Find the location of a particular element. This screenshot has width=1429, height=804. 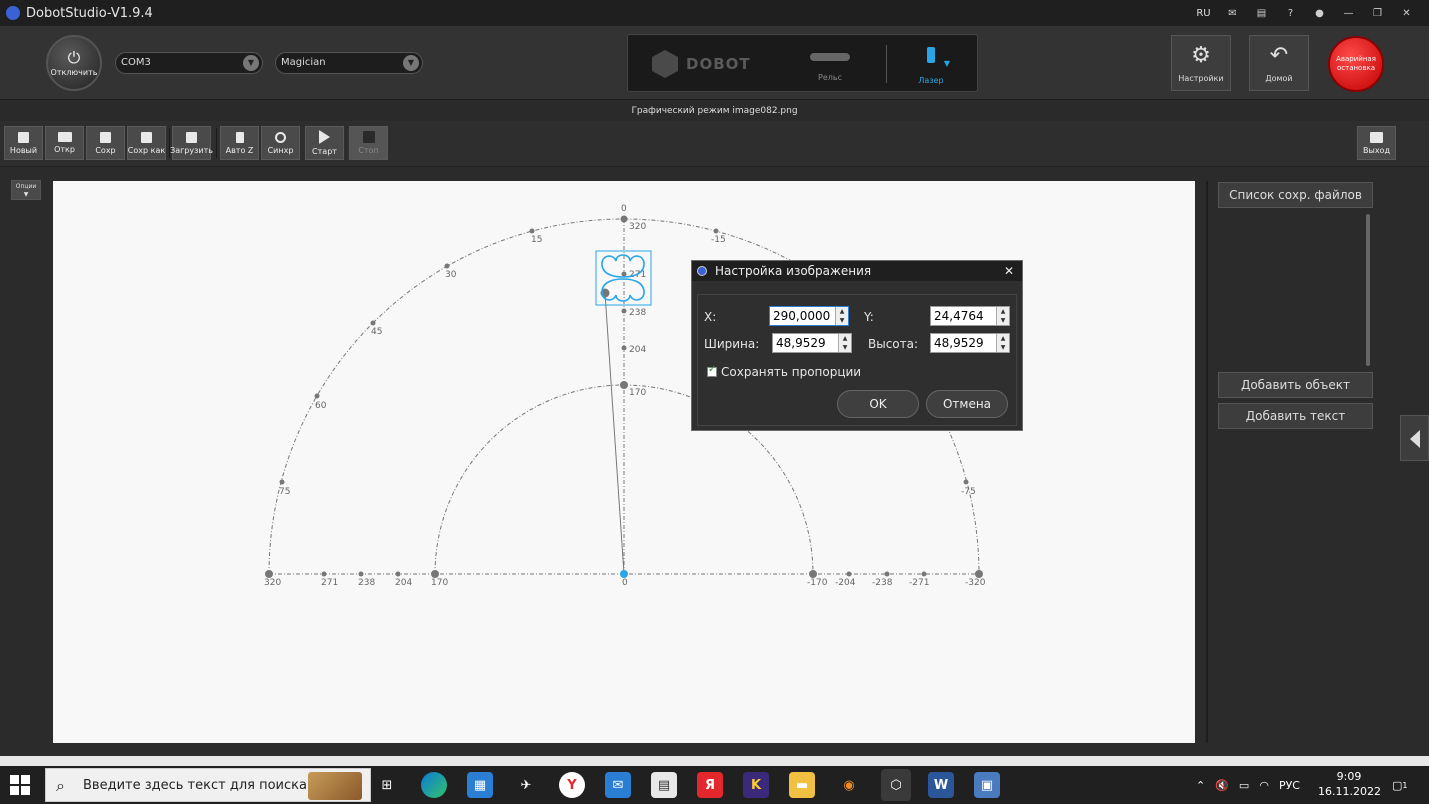

open-button: Откр is located at coordinates (64, 143).